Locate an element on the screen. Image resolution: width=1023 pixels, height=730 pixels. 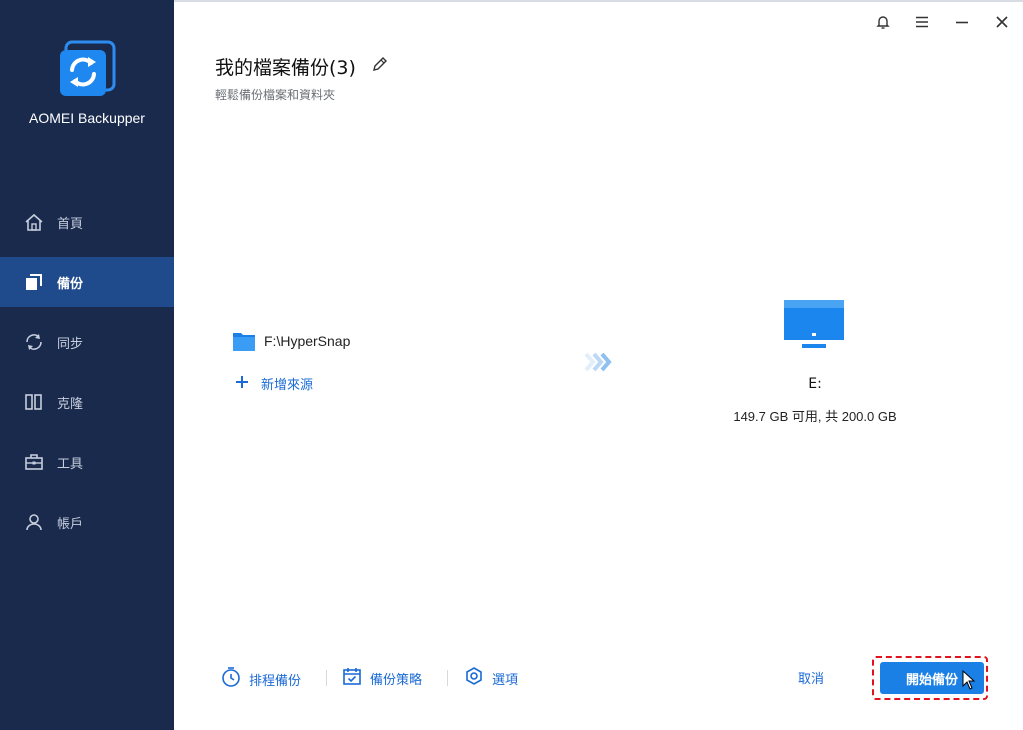
sidebar-item-sync: 同步 is located at coordinates (87, 342).